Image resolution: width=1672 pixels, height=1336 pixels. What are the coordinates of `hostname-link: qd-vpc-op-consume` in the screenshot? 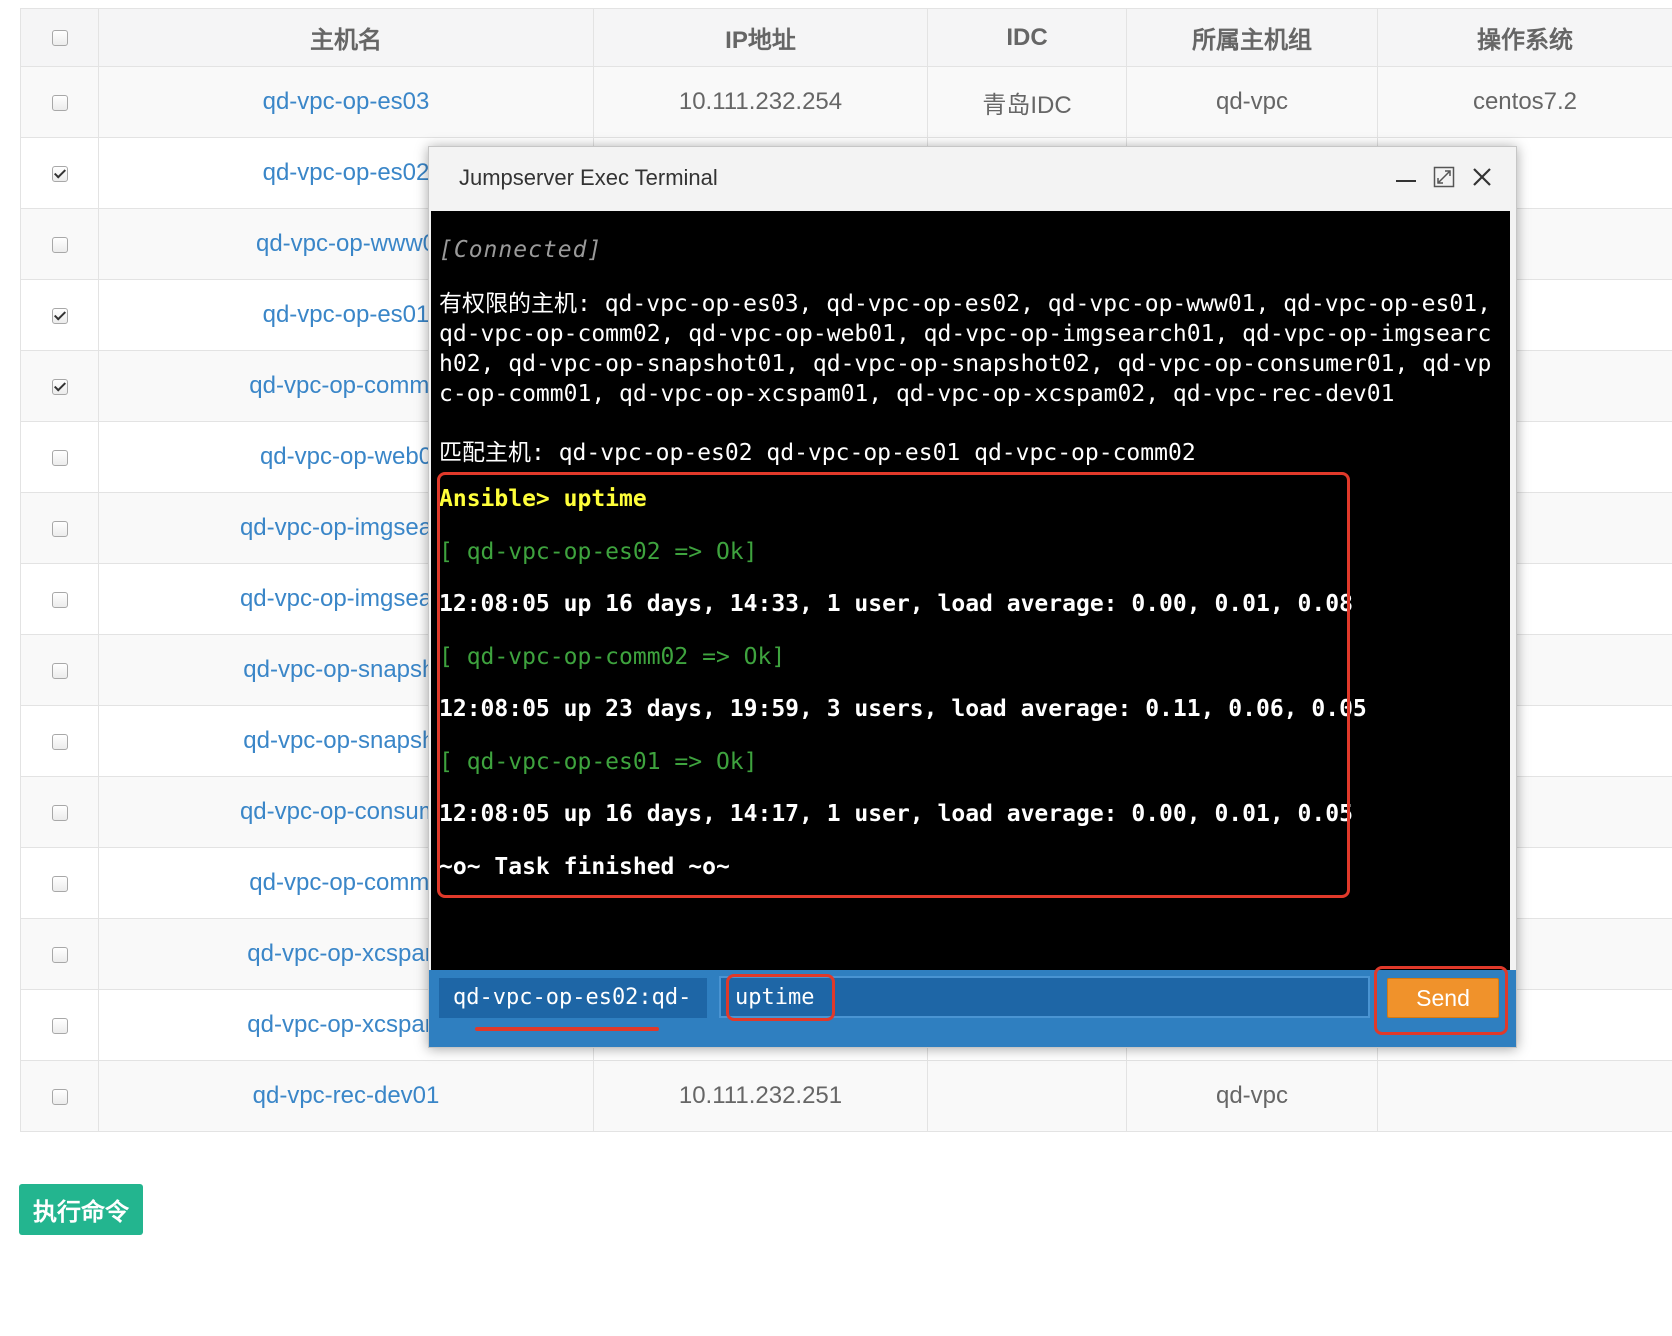 It's located at (346, 811).